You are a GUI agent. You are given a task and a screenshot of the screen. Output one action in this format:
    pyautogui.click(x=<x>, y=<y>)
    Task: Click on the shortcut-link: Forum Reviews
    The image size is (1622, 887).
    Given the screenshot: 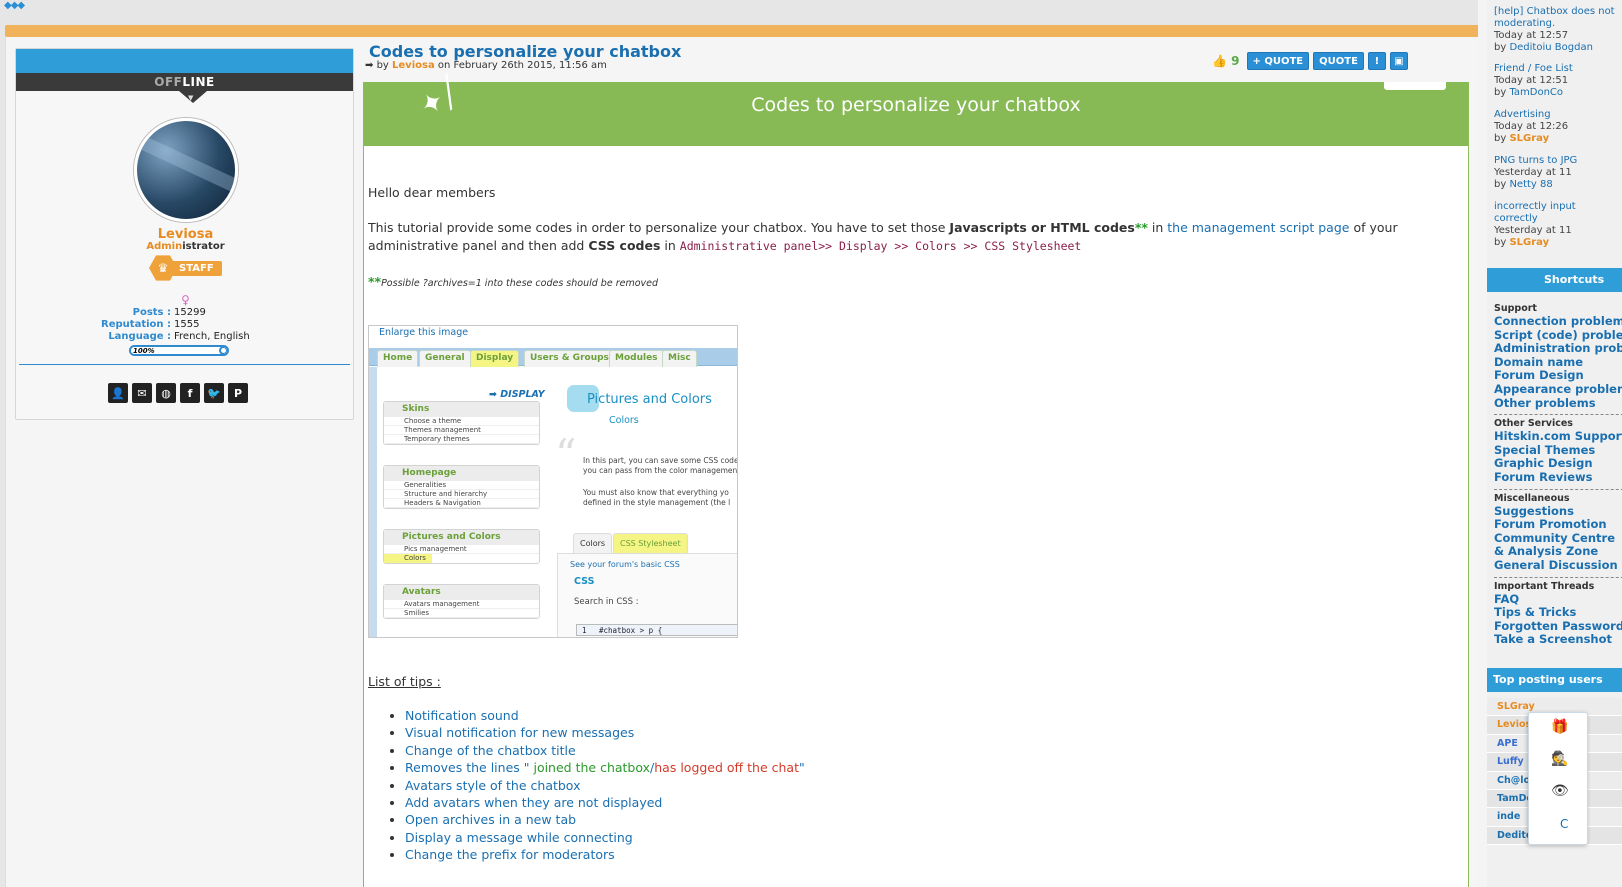 What is the action you would take?
    pyautogui.click(x=1558, y=477)
    